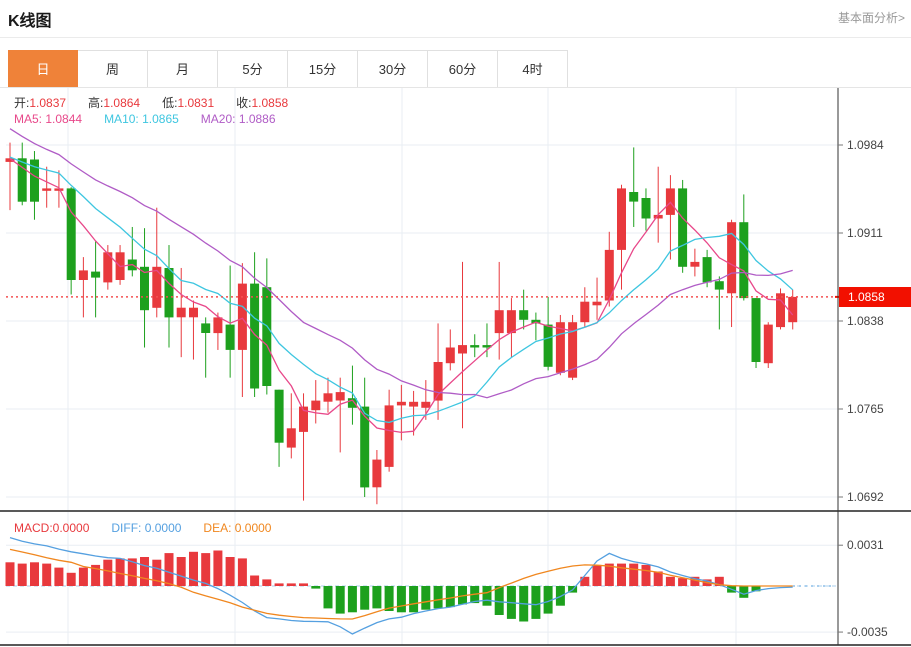 The width and height of the screenshot is (911, 647). I want to click on svg-text: 1.0911, so click(865, 233).